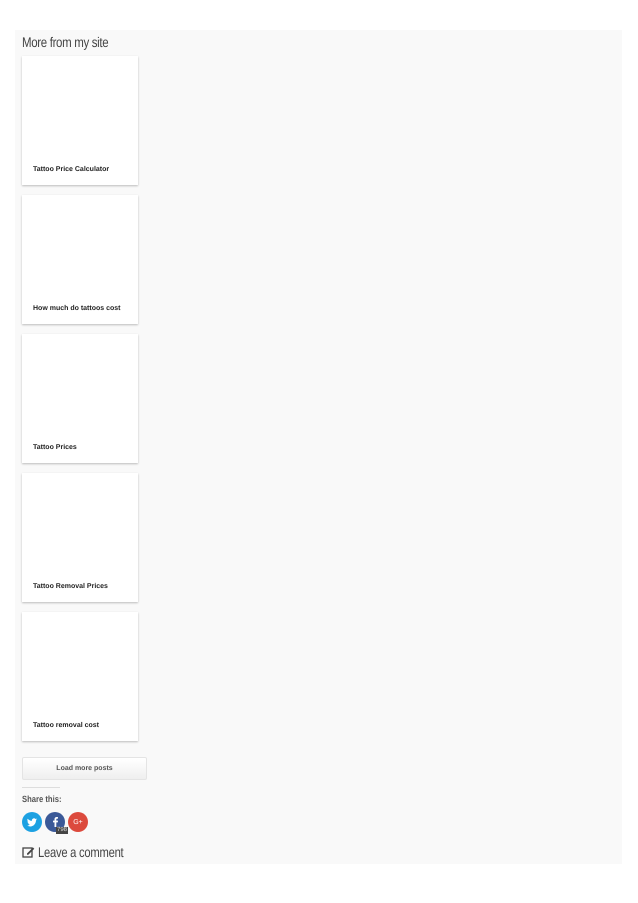 Image resolution: width=638 pixels, height=903 pixels. What do you see at coordinates (28, 852) in the screenshot?
I see `edit-icon` at bounding box center [28, 852].